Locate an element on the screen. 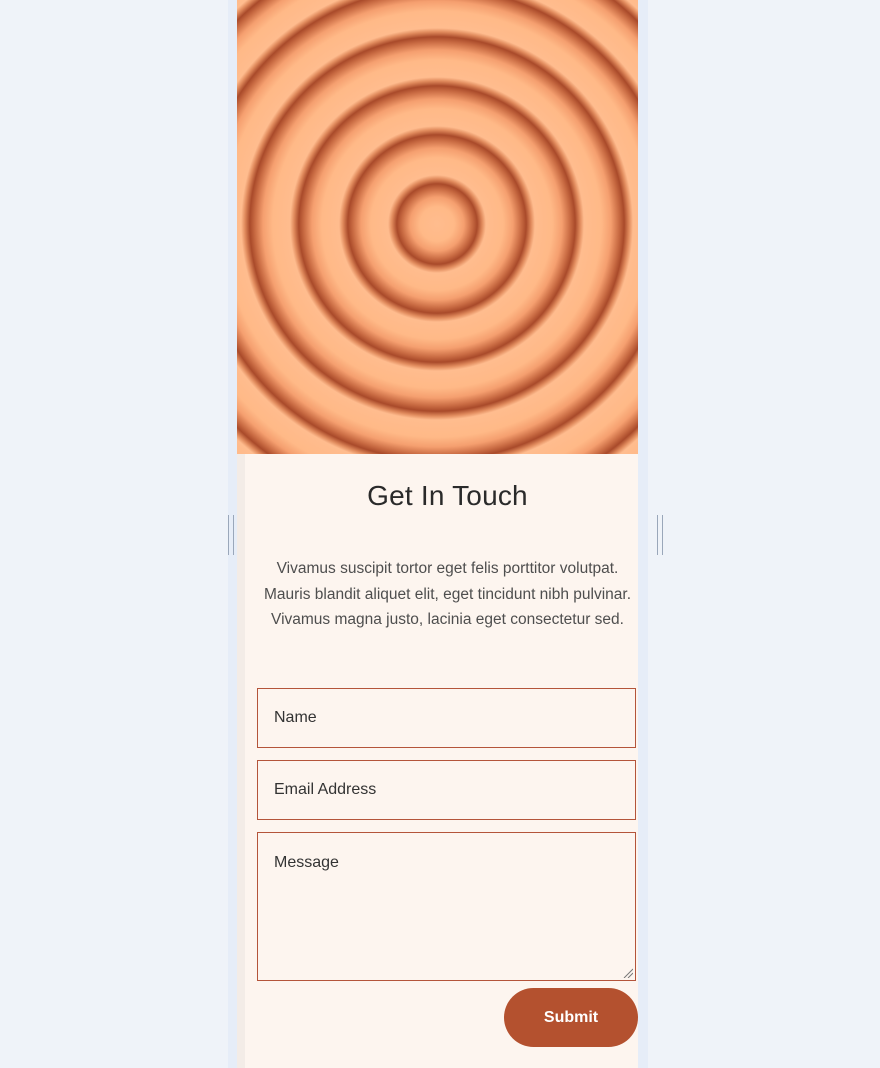 The width and height of the screenshot is (880, 1068). panel-edge is located at coordinates (241, 761).